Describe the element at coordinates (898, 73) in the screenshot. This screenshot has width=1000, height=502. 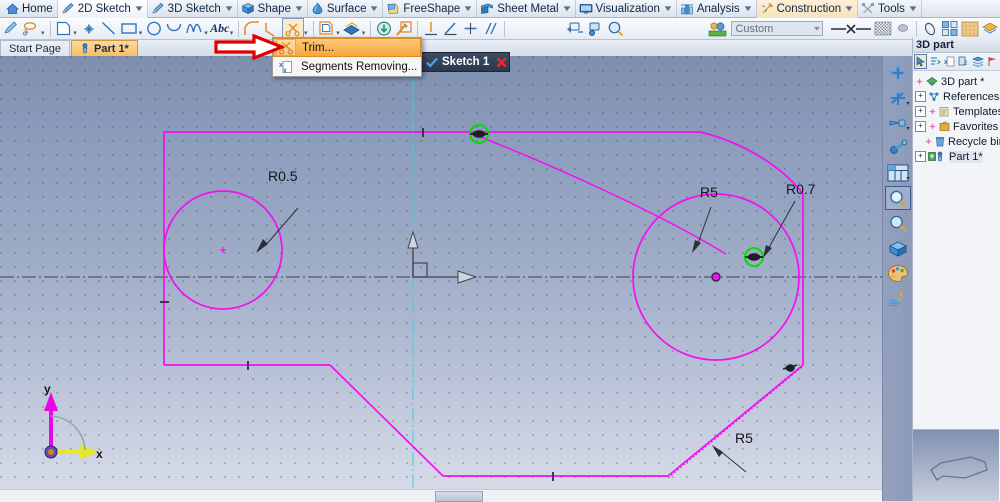
I see `pan-icon` at that location.